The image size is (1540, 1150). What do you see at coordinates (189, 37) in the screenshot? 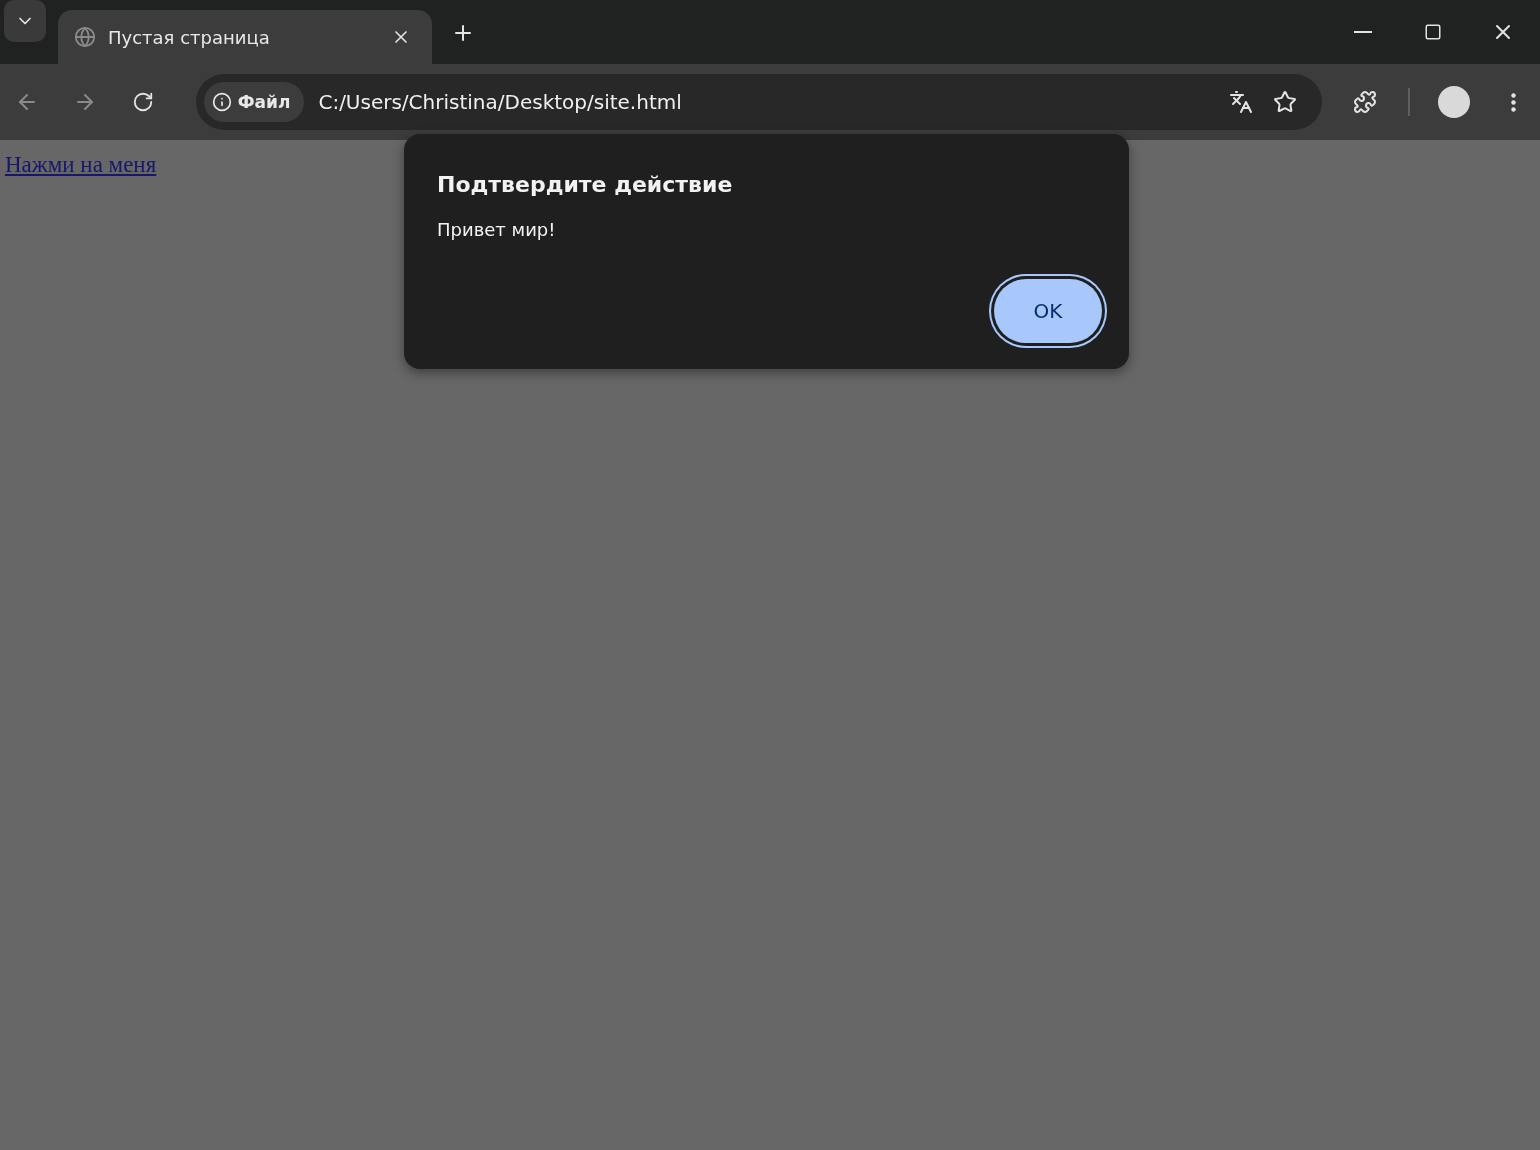
I see `tab-title: Пустая страница` at bounding box center [189, 37].